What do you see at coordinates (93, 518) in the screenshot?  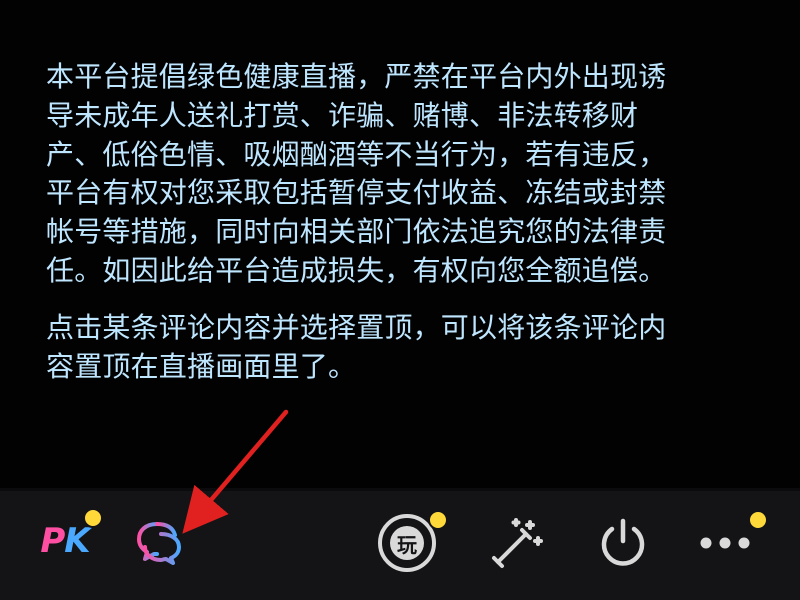 I see `pk-badge-dot` at bounding box center [93, 518].